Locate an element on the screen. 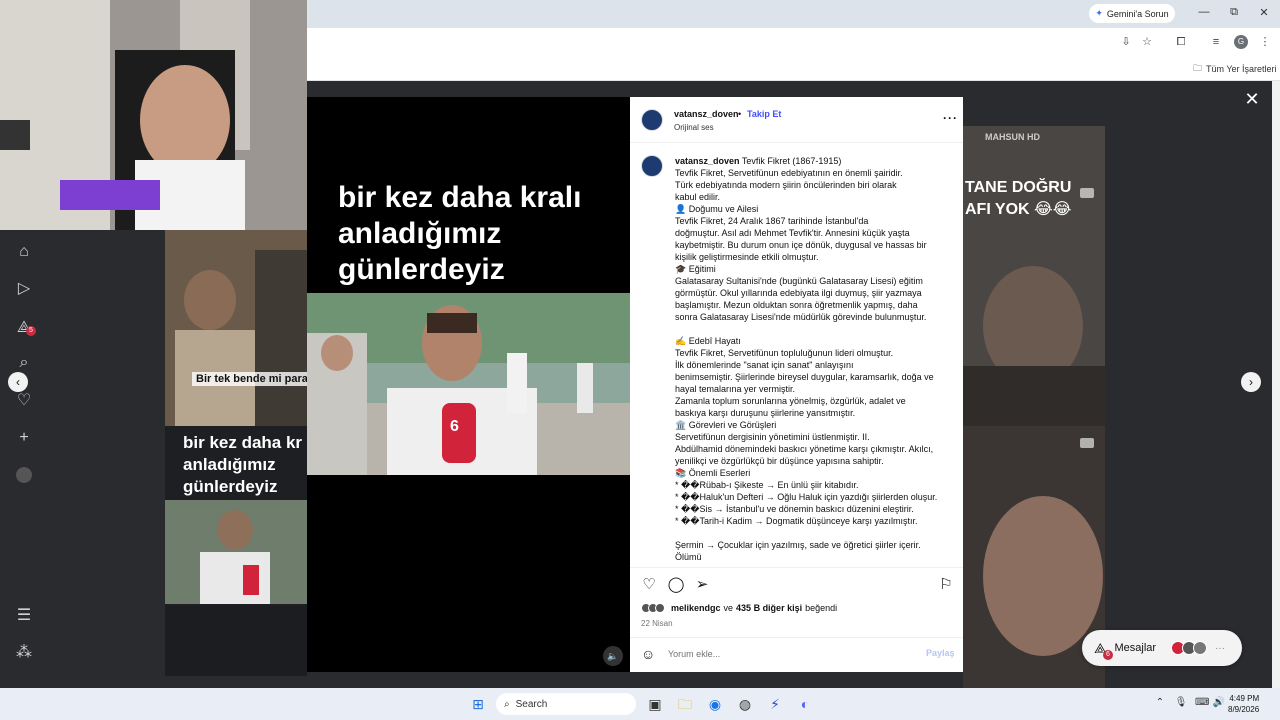 The width and height of the screenshot is (1280, 720). page-scrollbar is located at coordinates (1276, 384).